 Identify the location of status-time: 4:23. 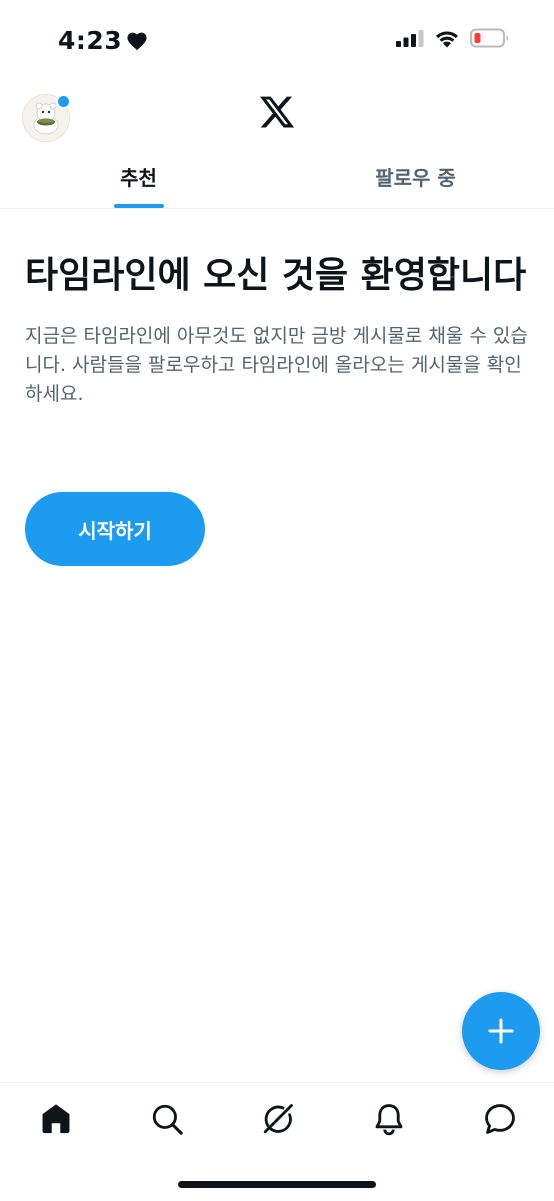
(103, 40).